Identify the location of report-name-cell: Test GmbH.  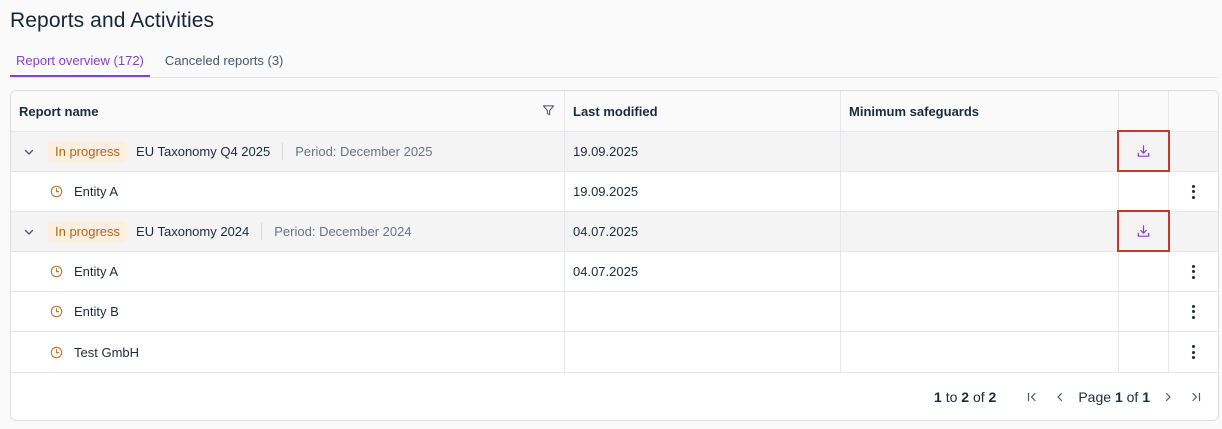
(288, 352).